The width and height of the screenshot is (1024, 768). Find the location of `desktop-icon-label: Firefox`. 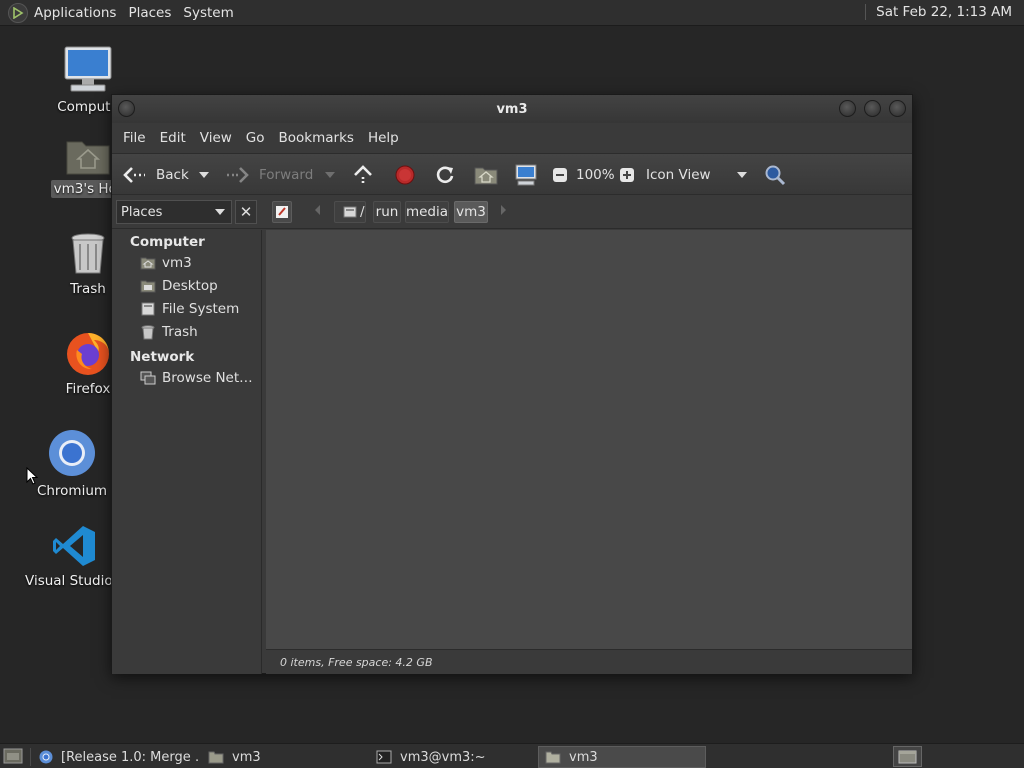

desktop-icon-label: Firefox is located at coordinates (88, 389).